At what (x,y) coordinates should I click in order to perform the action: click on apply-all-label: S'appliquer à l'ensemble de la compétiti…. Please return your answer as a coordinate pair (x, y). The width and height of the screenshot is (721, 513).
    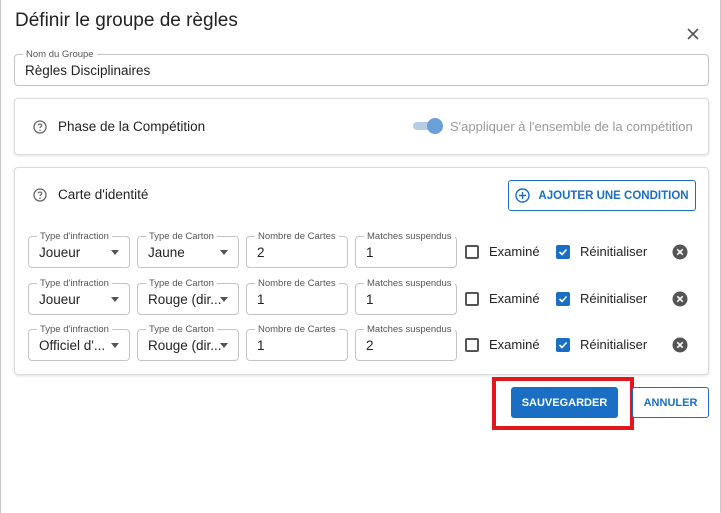
    Looking at the image, I should click on (571, 126).